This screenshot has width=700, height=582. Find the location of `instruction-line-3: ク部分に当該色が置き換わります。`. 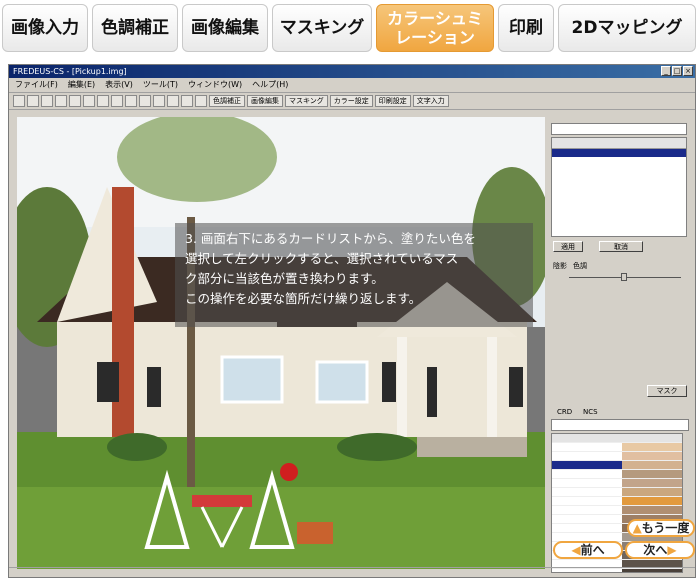

instruction-line-3: ク部分に当該色が置き換わります。 is located at coordinates (284, 278).